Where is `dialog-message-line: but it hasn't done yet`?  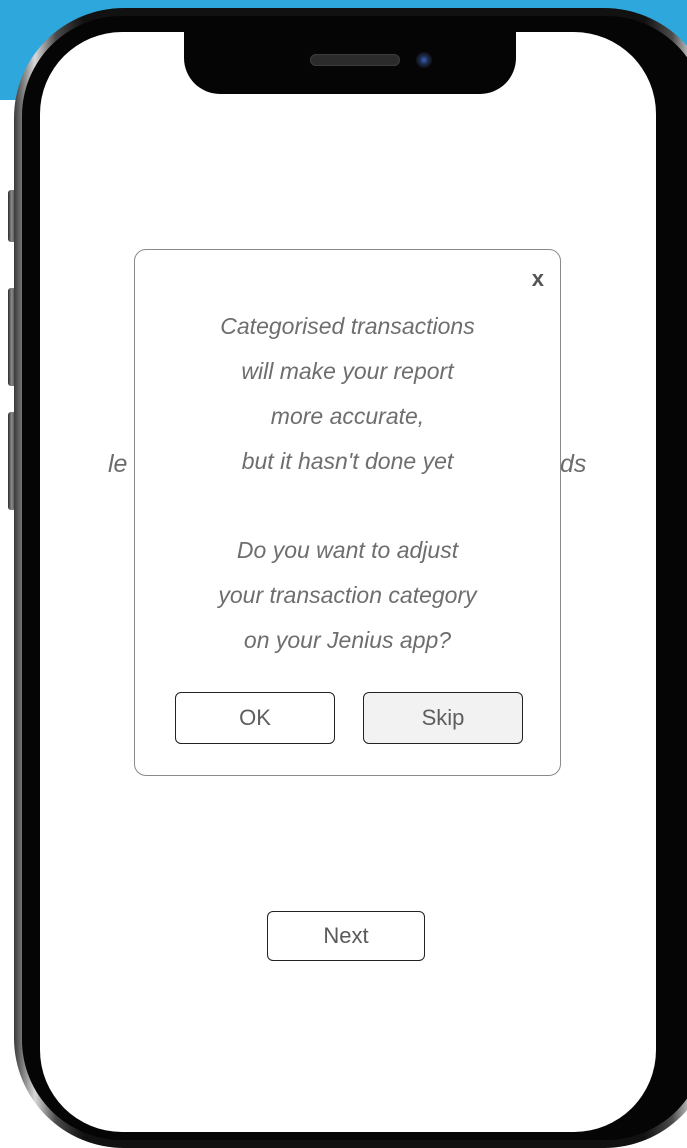 dialog-message-line: but it hasn't done yet is located at coordinates (347, 461).